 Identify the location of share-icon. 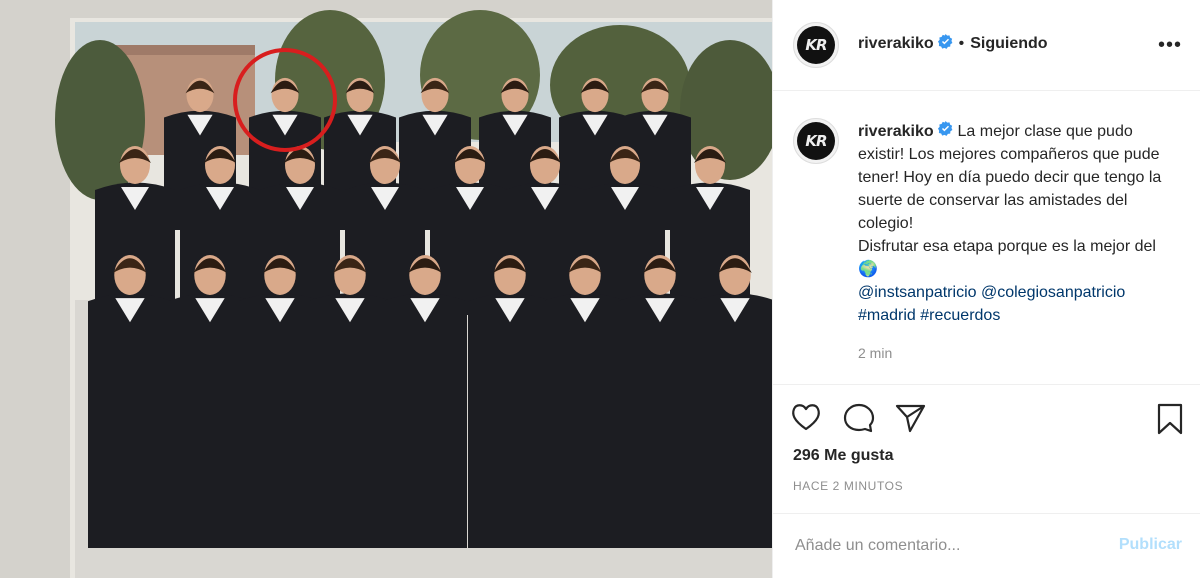
(911, 420).